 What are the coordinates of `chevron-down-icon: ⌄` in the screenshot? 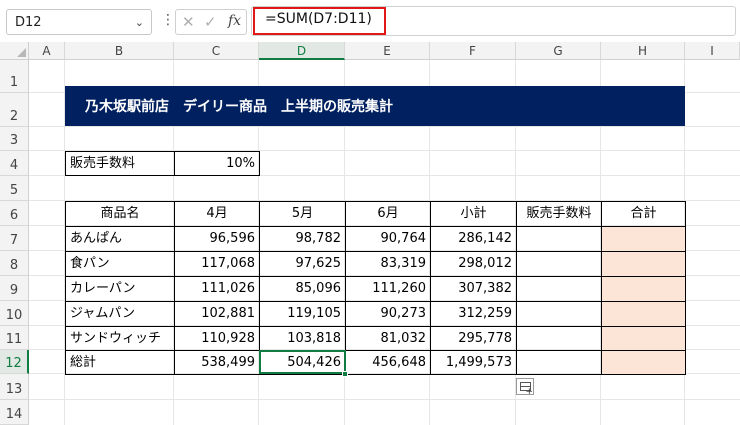 It's located at (139, 22).